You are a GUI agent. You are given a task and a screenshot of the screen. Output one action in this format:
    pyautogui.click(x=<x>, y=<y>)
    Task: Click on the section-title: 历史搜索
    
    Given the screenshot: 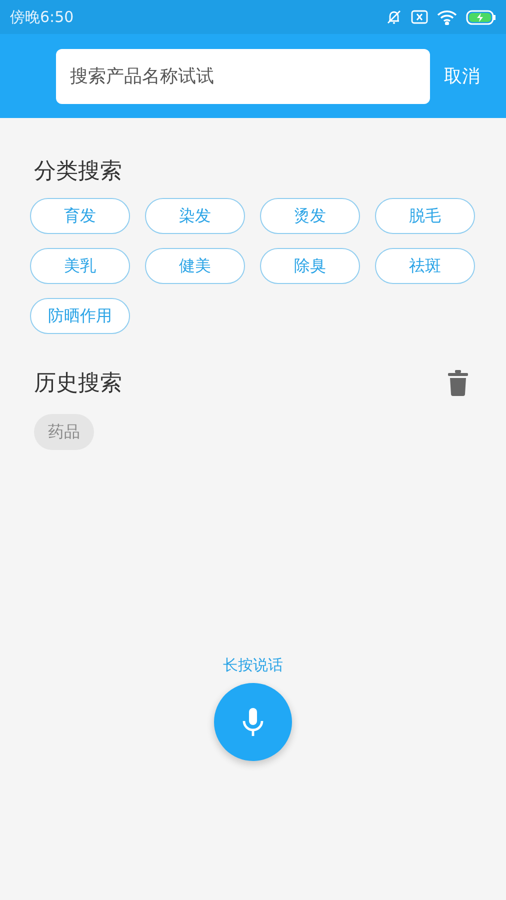 What is the action you would take?
    pyautogui.click(x=78, y=384)
    